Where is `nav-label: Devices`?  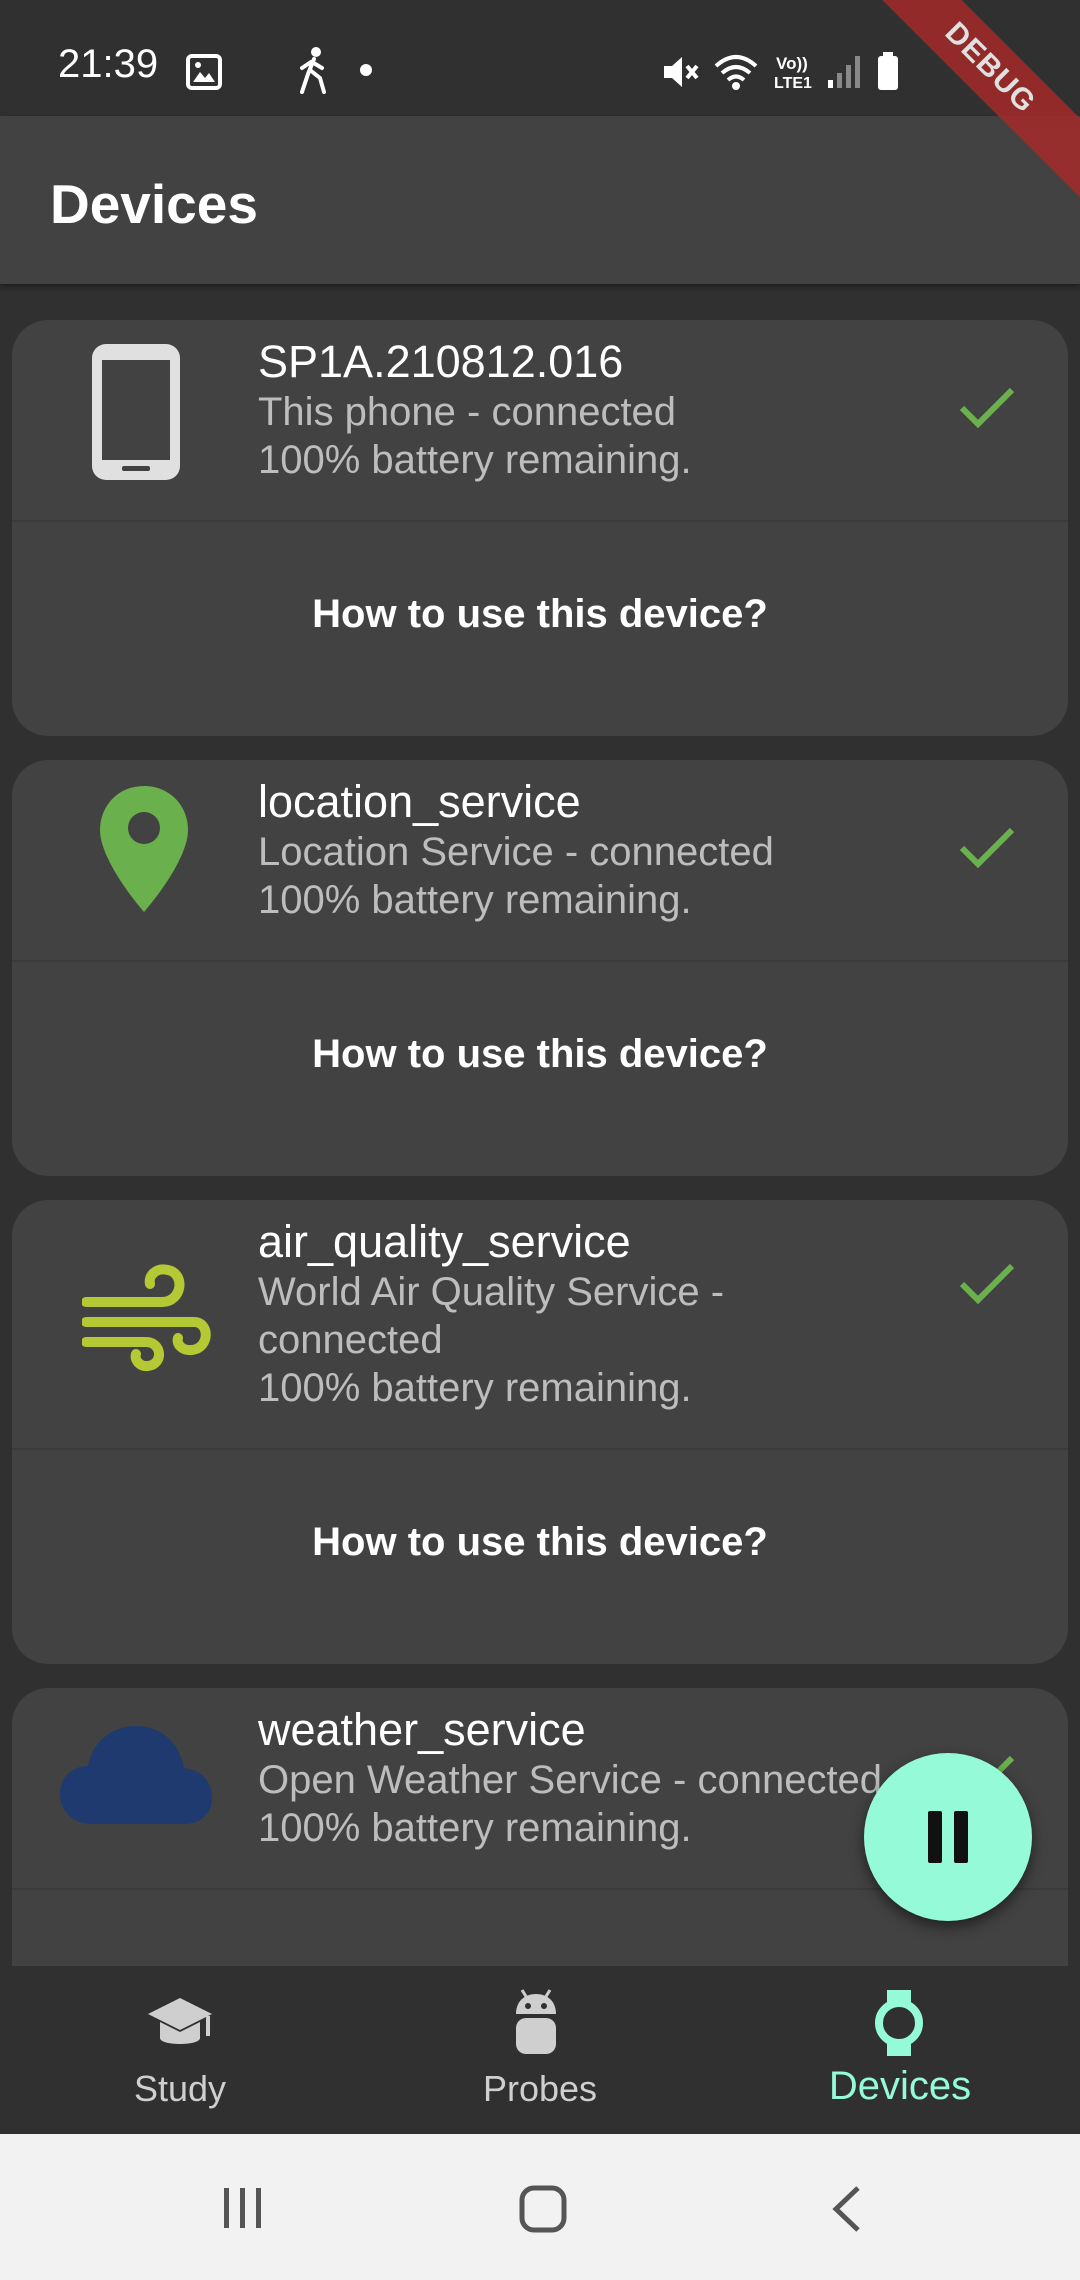
nav-label: Devices is located at coordinates (900, 2086).